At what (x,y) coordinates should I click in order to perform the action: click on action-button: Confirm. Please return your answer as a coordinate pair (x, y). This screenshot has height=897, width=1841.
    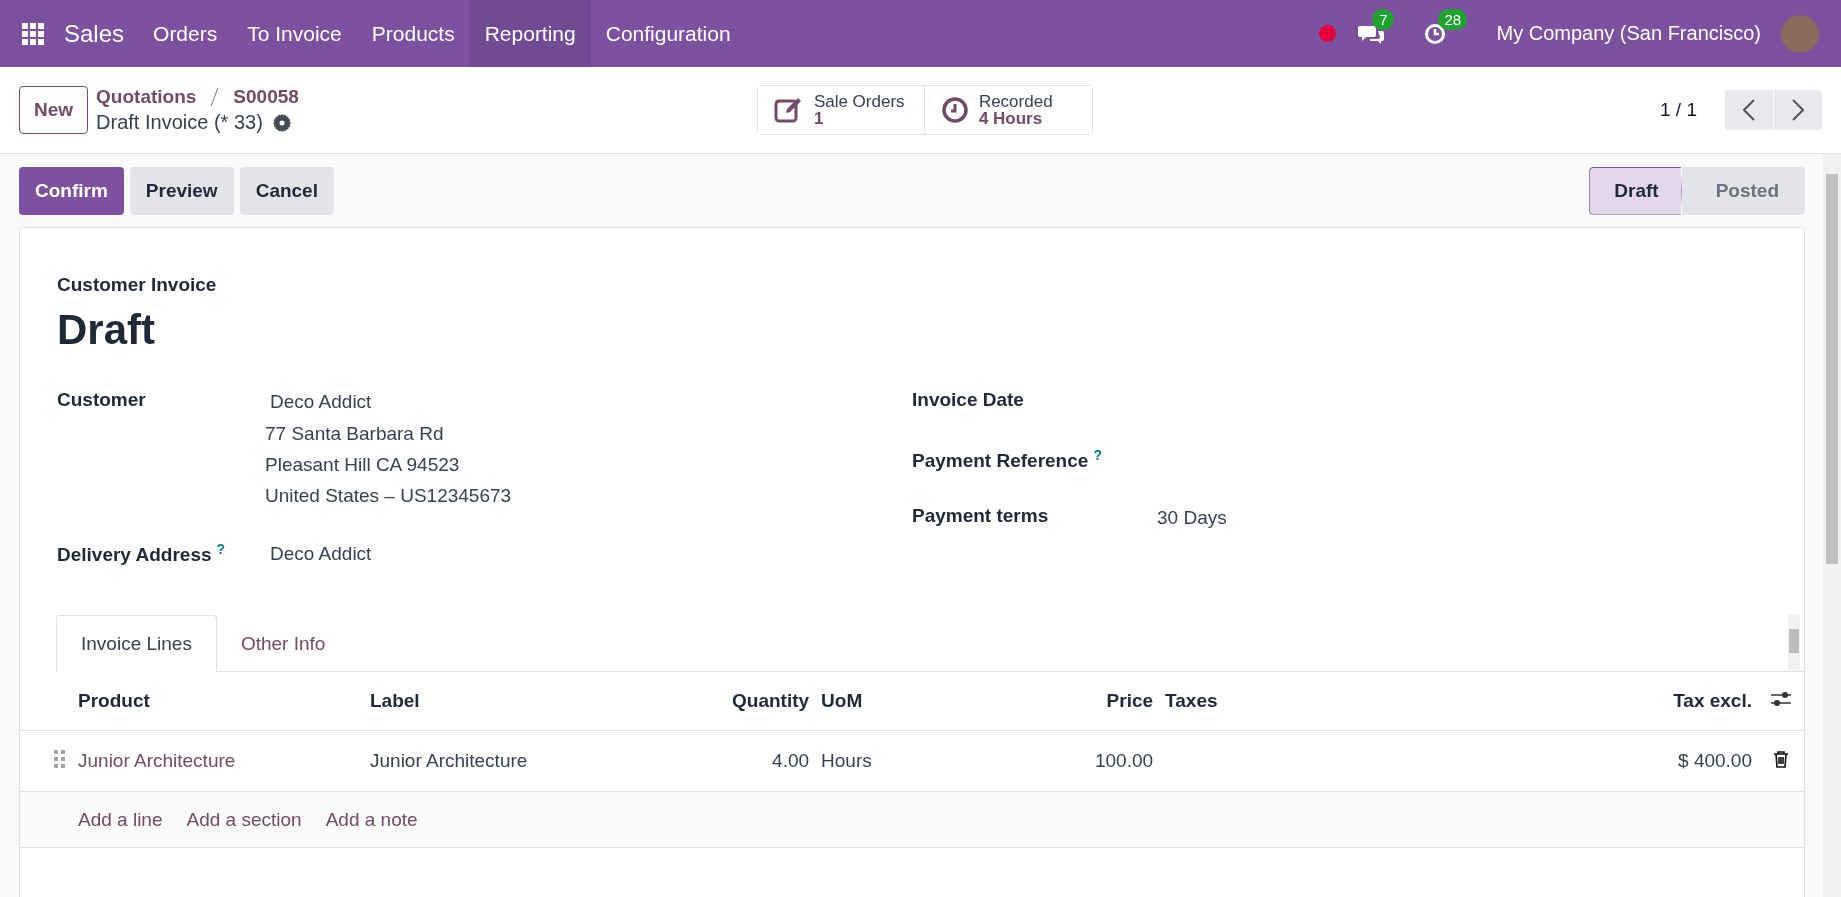
    Looking at the image, I should click on (71, 190).